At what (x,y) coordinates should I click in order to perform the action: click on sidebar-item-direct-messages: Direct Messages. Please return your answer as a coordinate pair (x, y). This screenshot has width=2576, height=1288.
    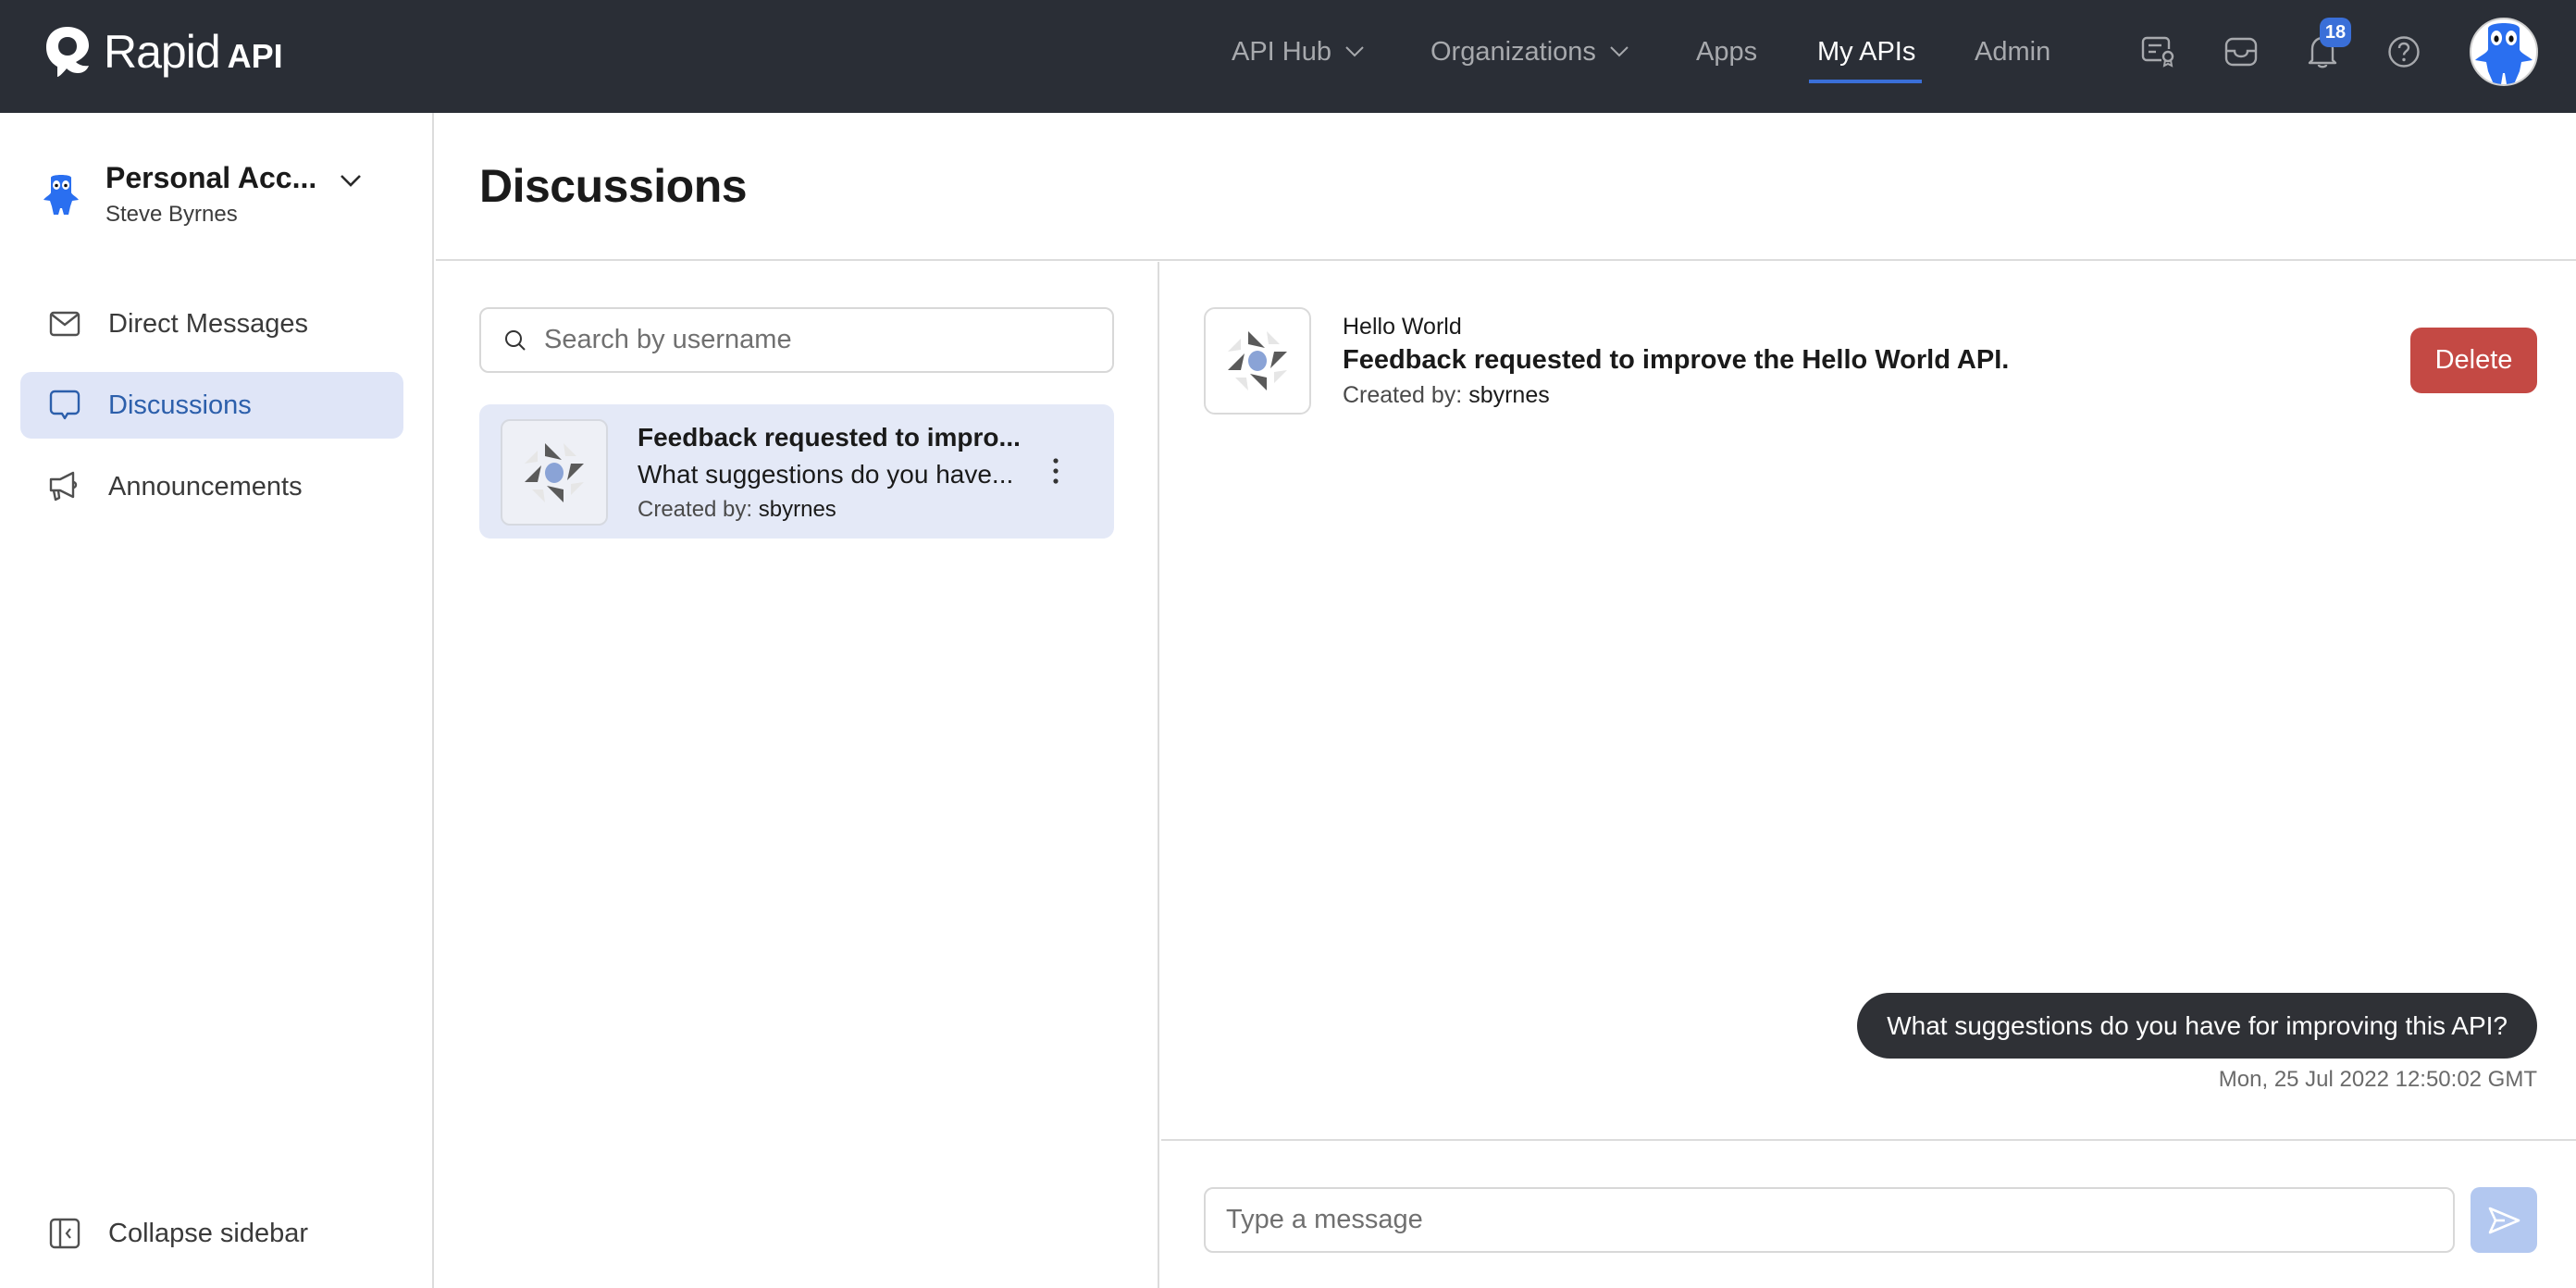
    Looking at the image, I should click on (211, 324).